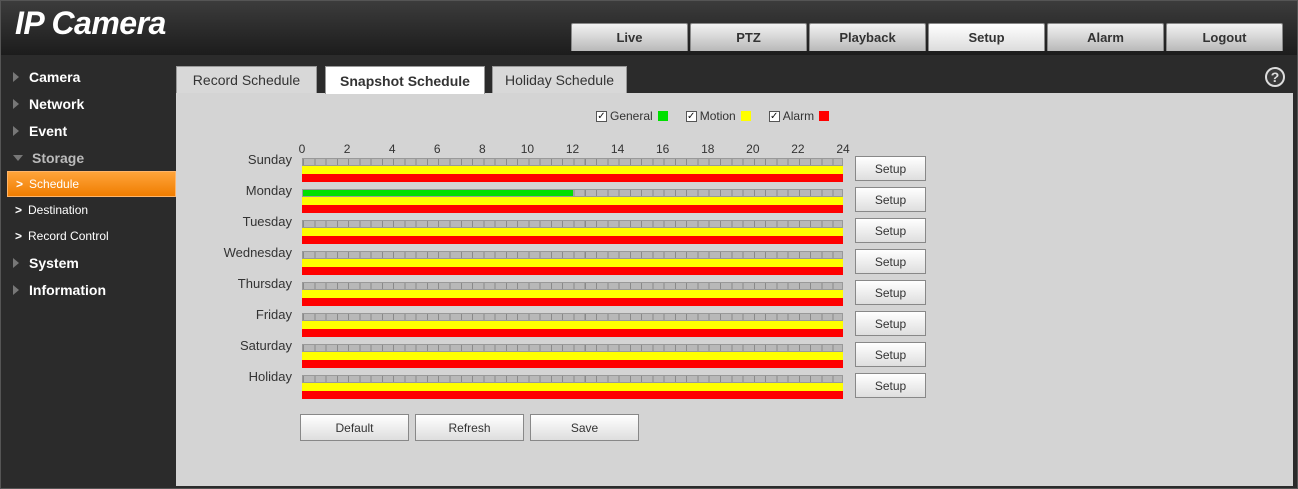  Describe the element at coordinates (405, 80) in the screenshot. I see `tab-snapshot-schedule: Snapshot Schedule` at that location.